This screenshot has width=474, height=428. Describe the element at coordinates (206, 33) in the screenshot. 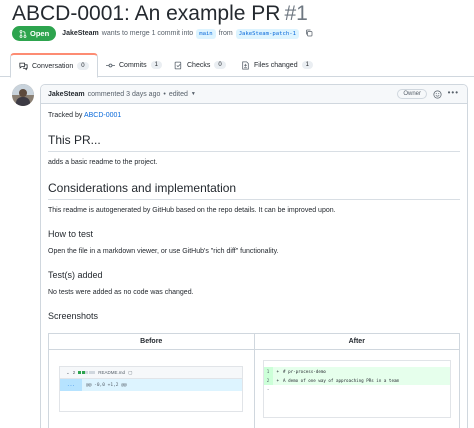

I see `base-branch: main` at that location.